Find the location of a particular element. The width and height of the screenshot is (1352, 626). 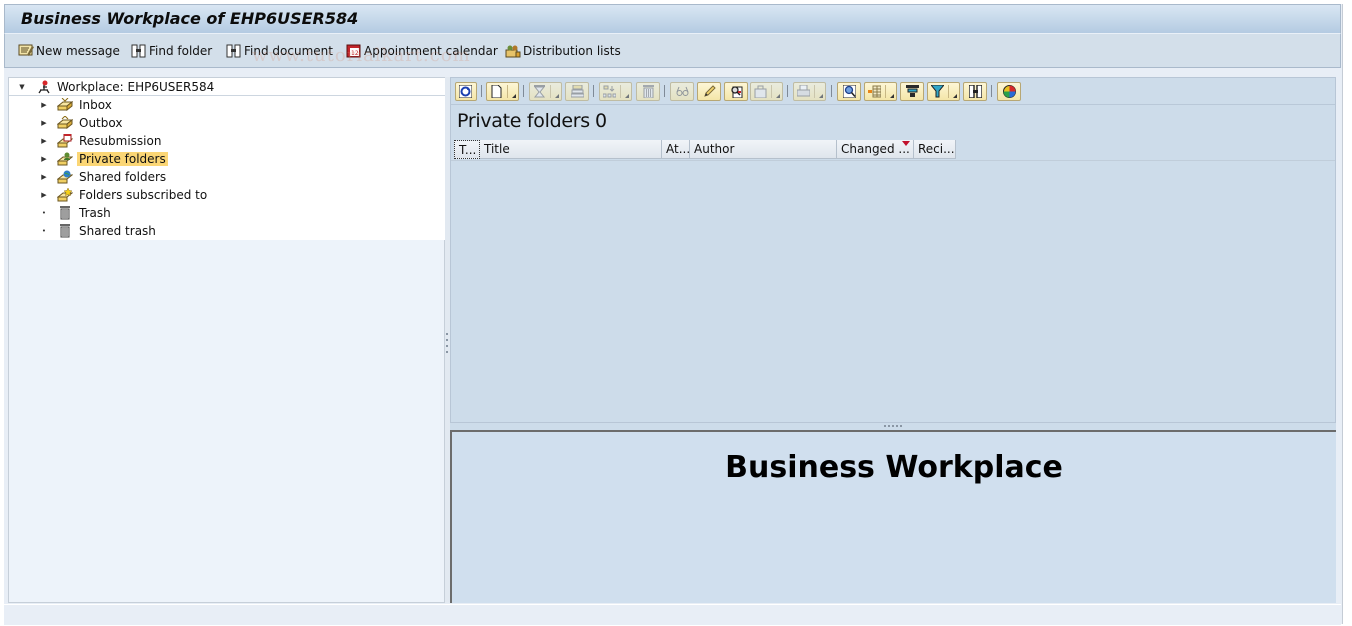

tree-item-shared-trash: • Shared trash is located at coordinates (98, 231).